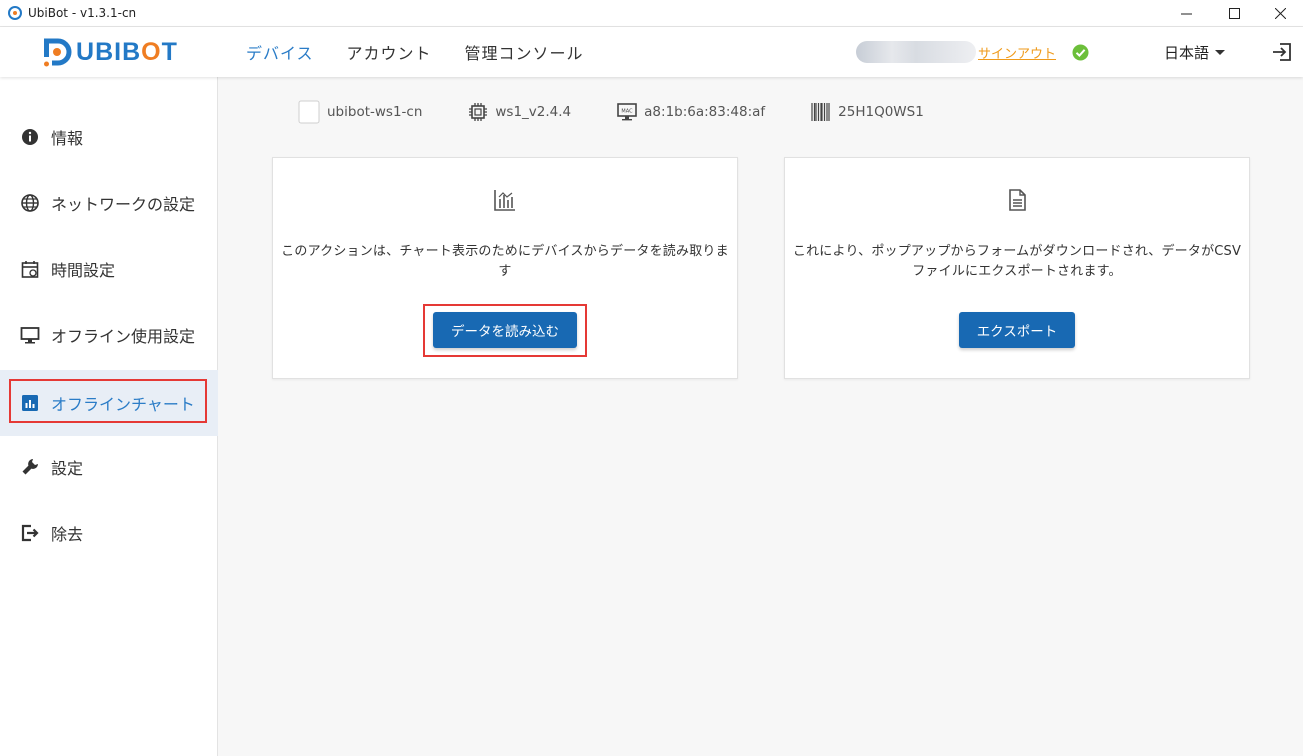 The image size is (1303, 756). I want to click on device-mac: MAC a8:1b:6a:83:48:af, so click(691, 112).